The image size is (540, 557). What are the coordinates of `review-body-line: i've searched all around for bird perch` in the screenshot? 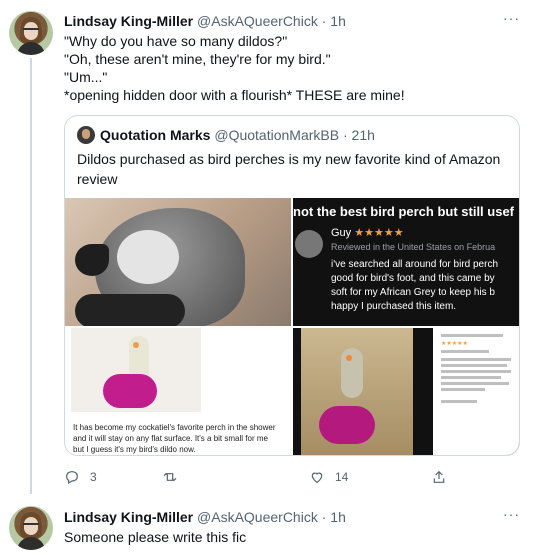 It's located at (415, 264).